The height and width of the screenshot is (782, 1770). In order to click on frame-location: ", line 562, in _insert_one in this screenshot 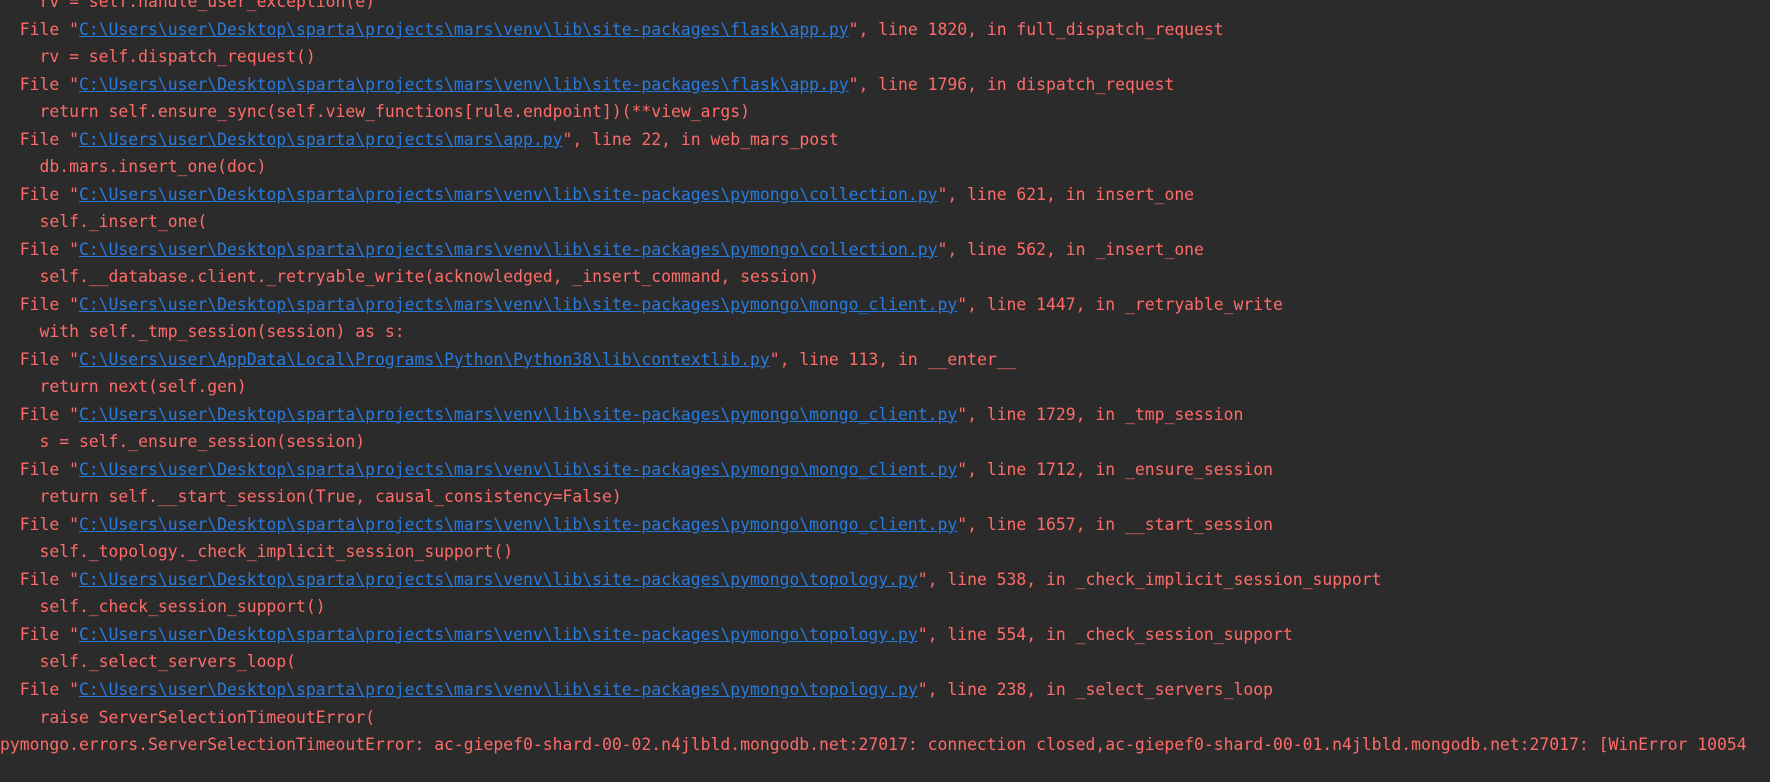, I will do `click(1070, 249)`.